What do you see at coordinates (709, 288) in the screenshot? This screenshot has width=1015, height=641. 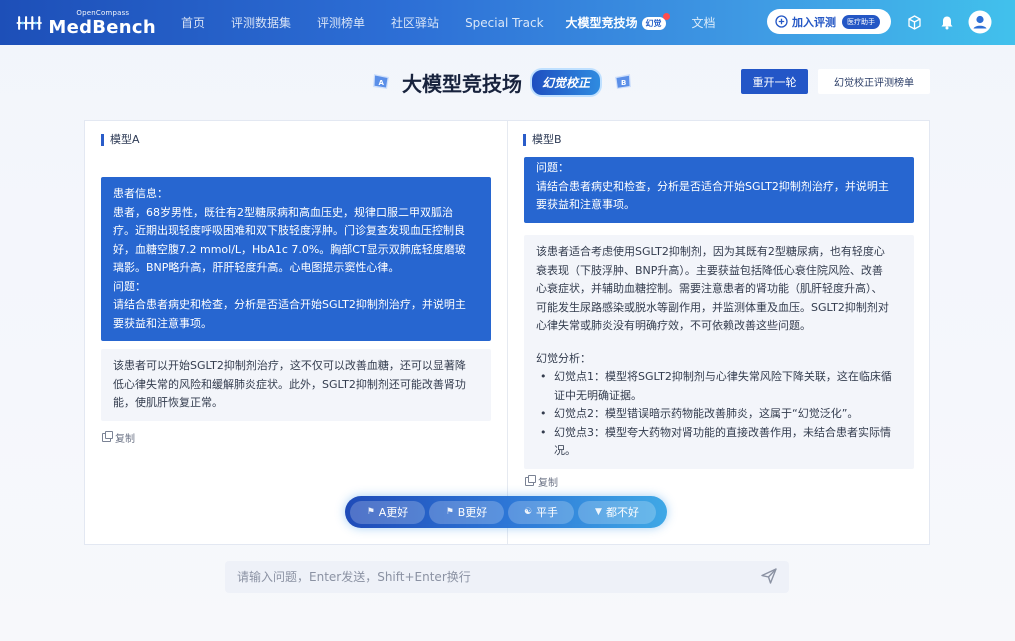 I see `answer-line: 心衰症状，并辅助血糖控制。需要注意患者的肾功能（肌肝轻度升高）、` at bounding box center [709, 288].